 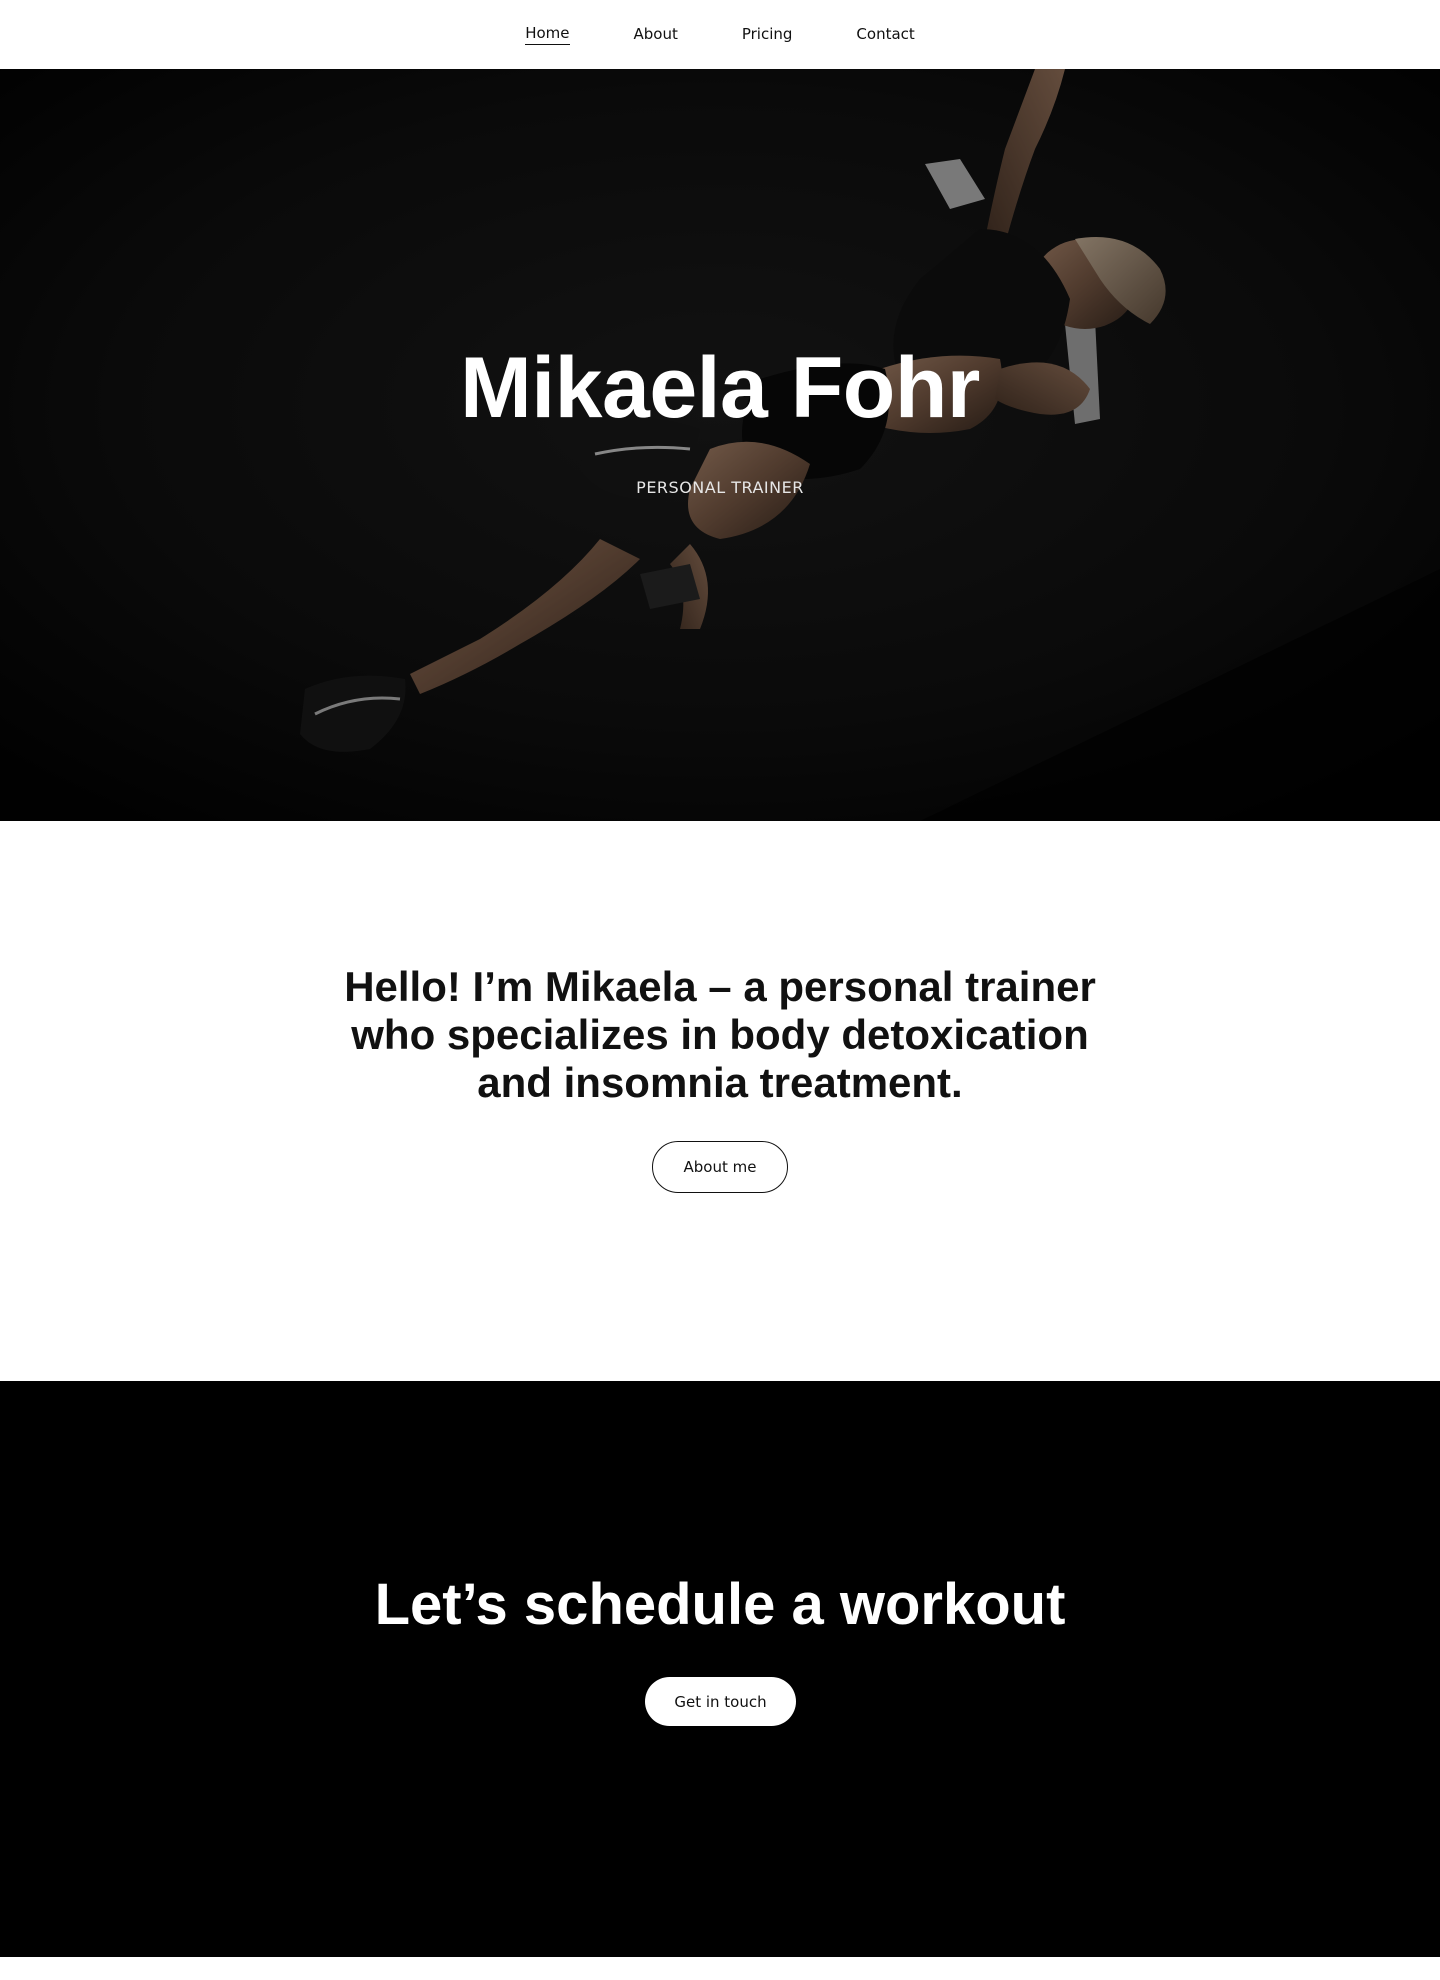 I want to click on cta-heading: Let’s schedule a workout, so click(x=720, y=1604).